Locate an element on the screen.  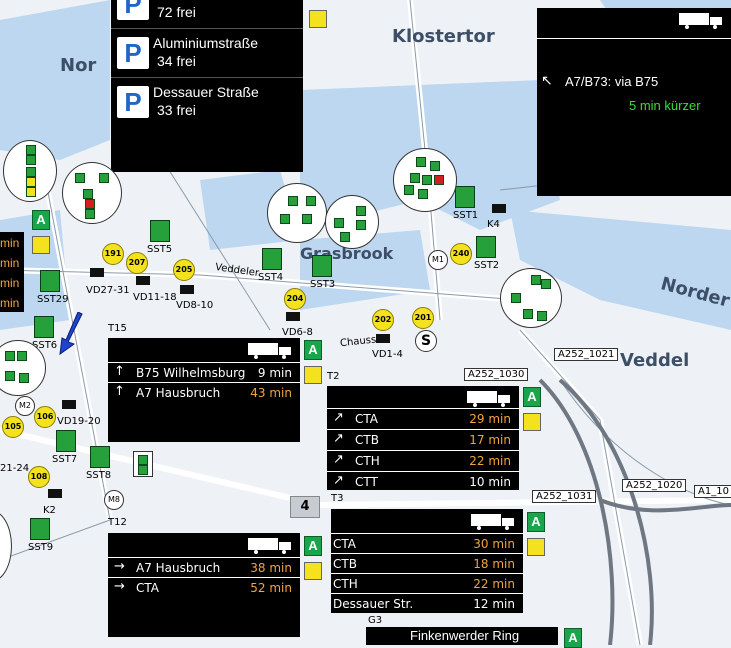
route-row: ↗ CTB 17 min is located at coordinates (423, 439).